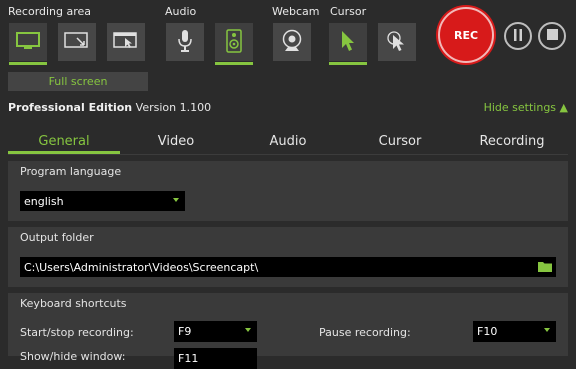 Image resolution: width=576 pixels, height=369 pixels. Describe the element at coordinates (77, 332) in the screenshot. I see `start-stop-label: Start/stop recording:` at that location.